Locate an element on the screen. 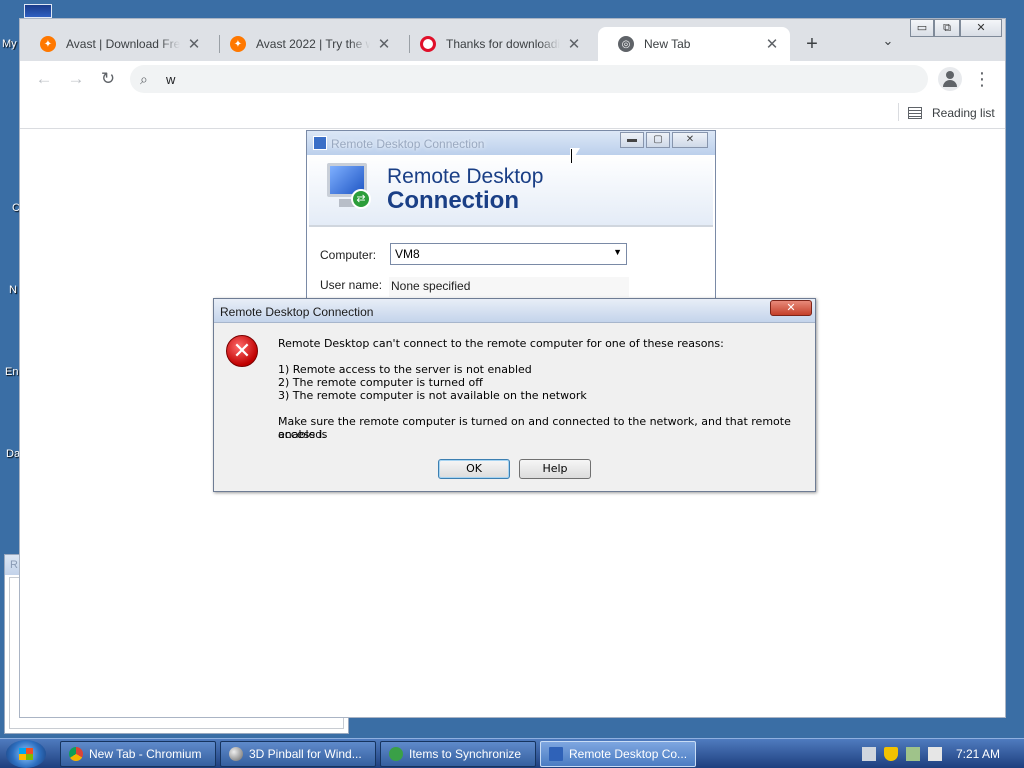  rdc-banner-subtitle: Connection is located at coordinates (453, 200).